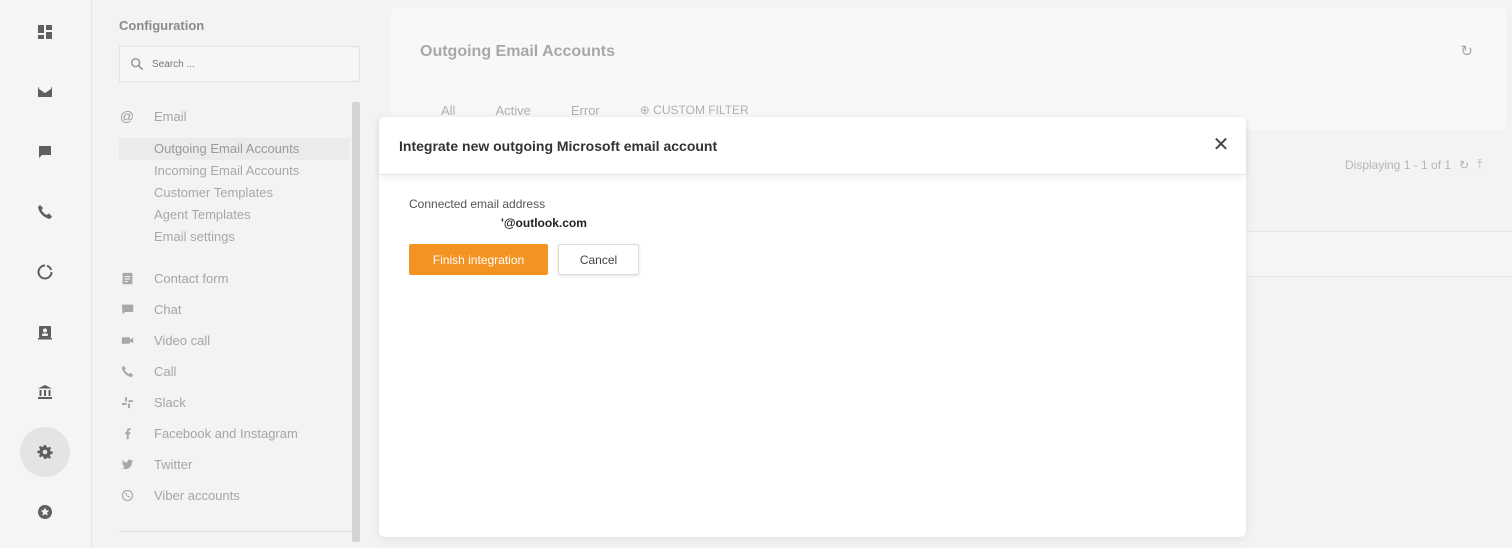 The height and width of the screenshot is (548, 1512). I want to click on nav-chat, so click(45, 152).